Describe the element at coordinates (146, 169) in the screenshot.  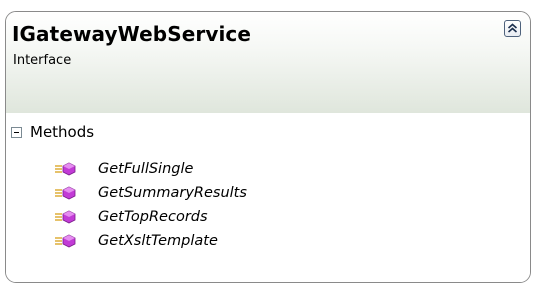
I see `method-name: GetFullSingle` at that location.